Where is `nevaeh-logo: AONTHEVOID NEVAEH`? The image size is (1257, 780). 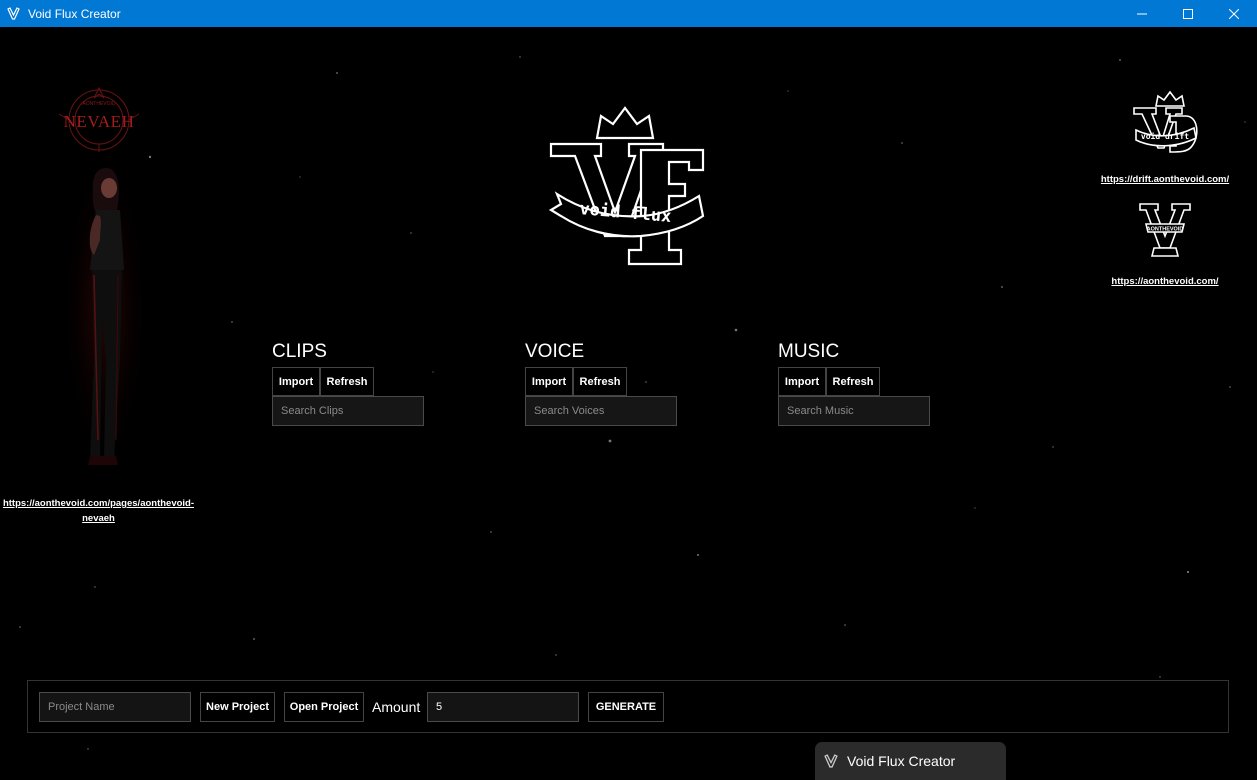 nevaeh-logo: AONTHEVOID NEVAEH is located at coordinates (99, 119).